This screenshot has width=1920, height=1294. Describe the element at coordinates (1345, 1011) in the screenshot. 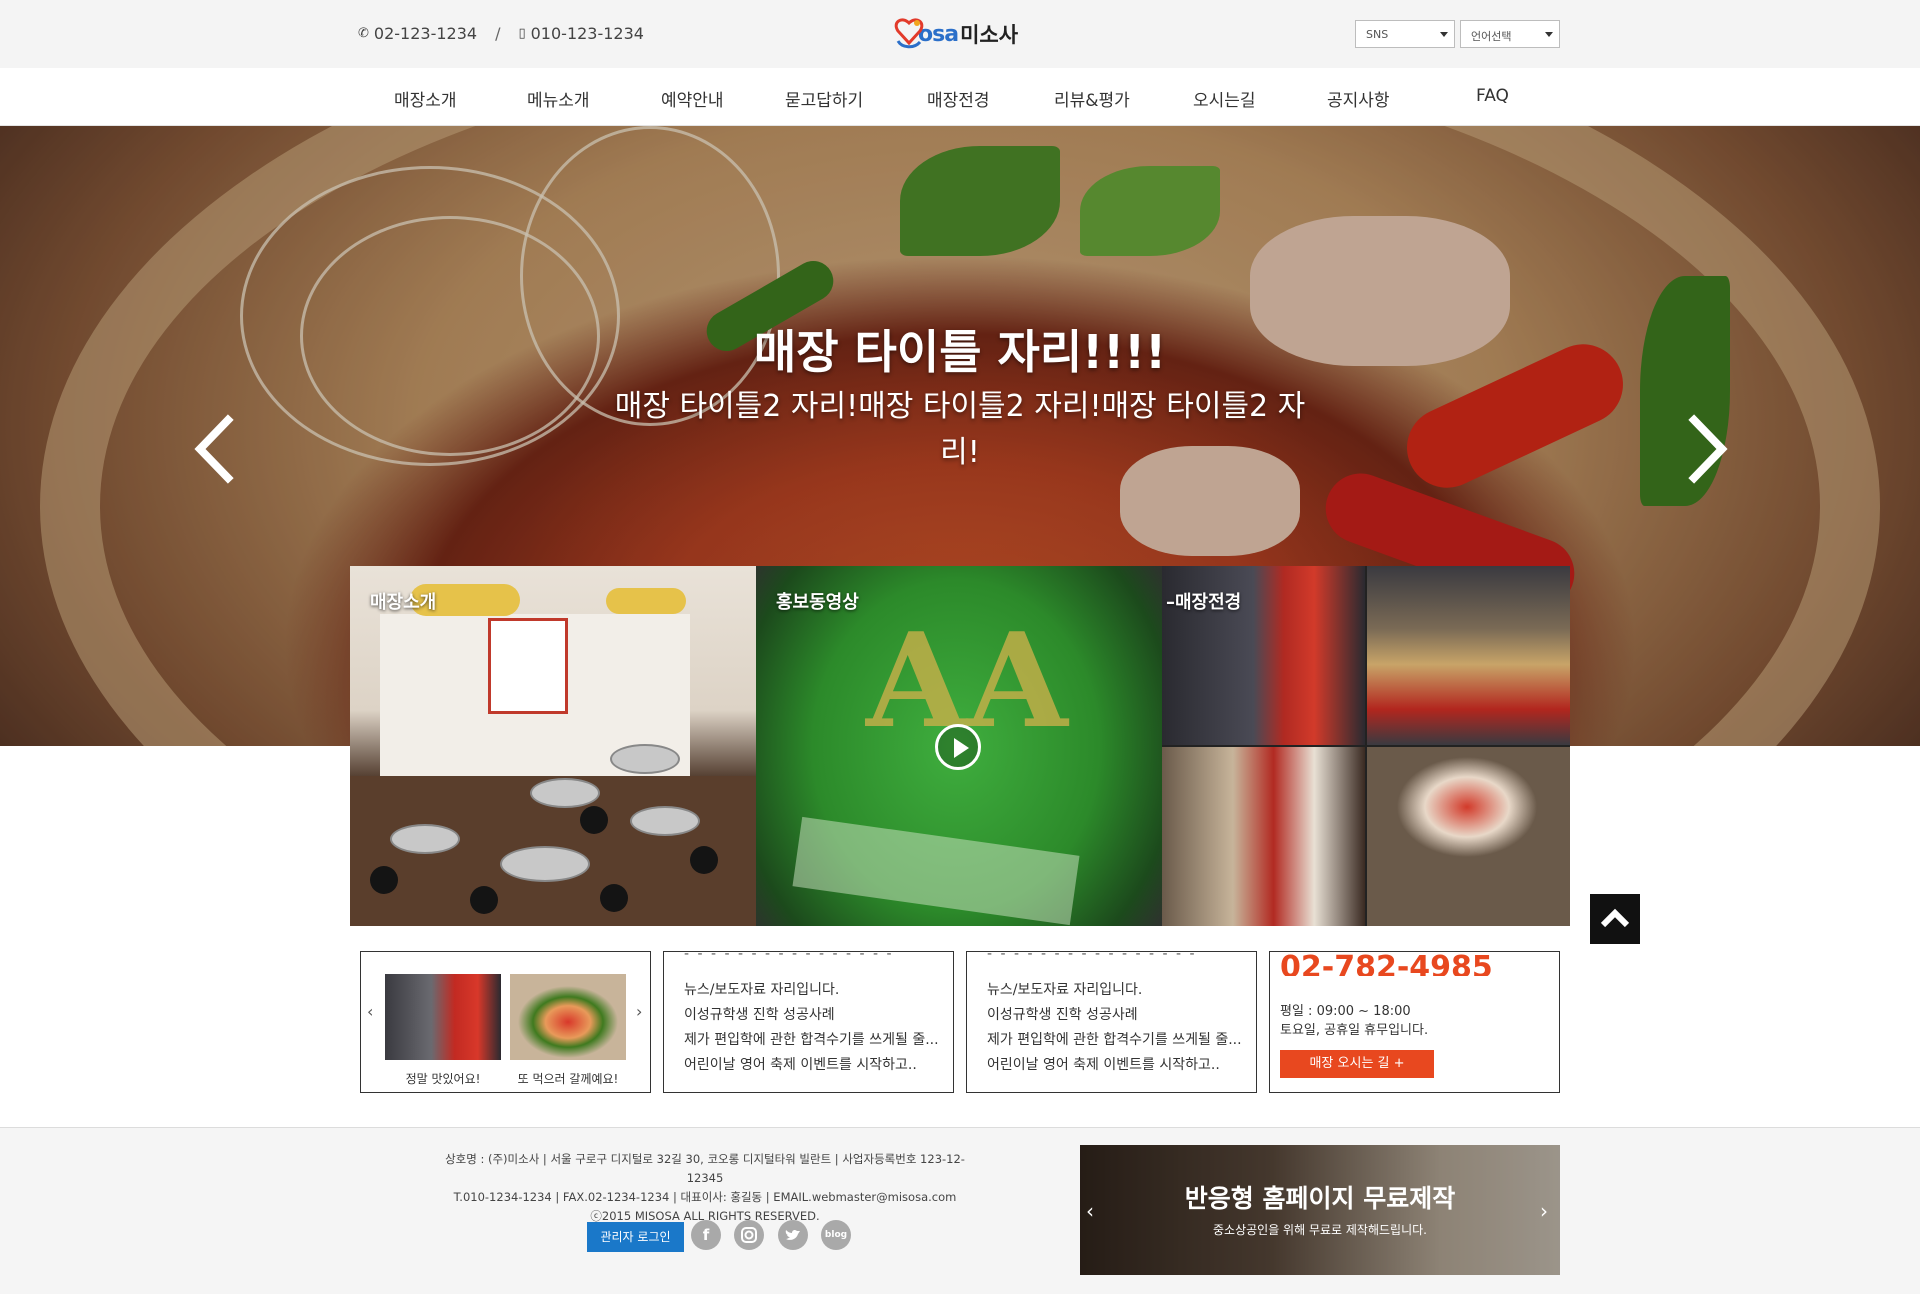

I see `hours-weekday: 평일 : 09:00 ~ 18:00` at that location.